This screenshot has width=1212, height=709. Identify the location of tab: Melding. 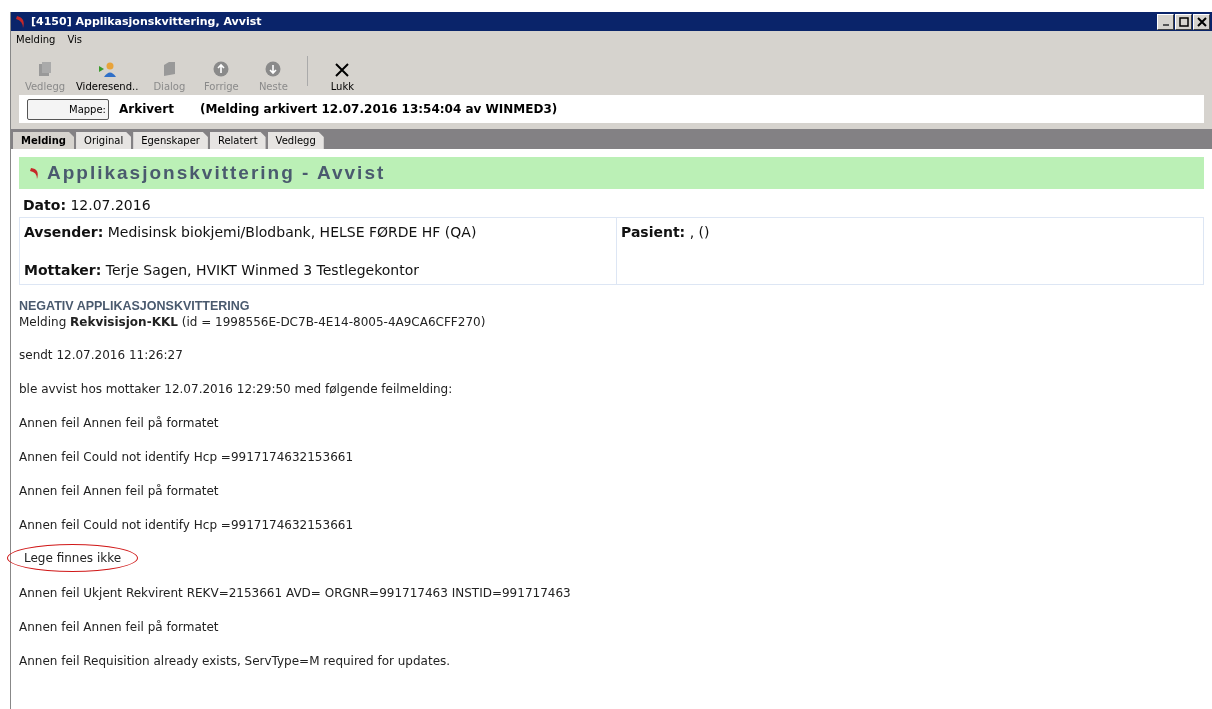
(44, 140).